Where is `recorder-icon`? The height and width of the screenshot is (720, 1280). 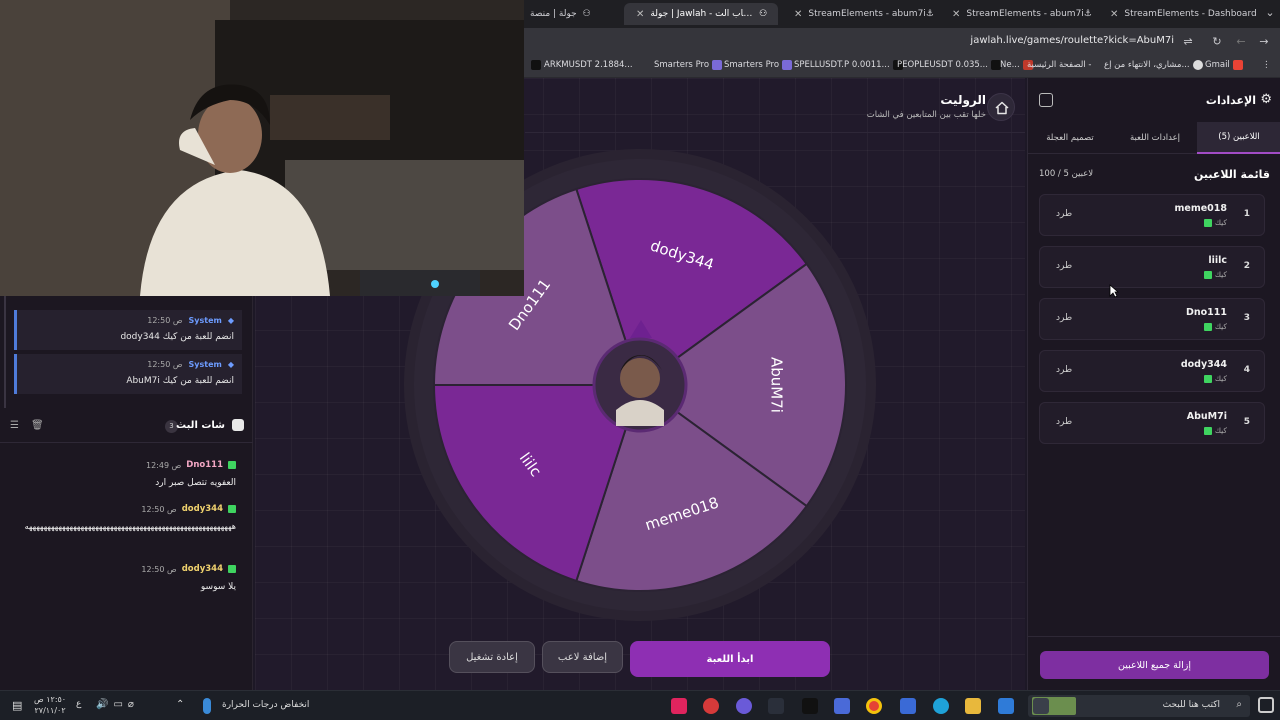 recorder-icon is located at coordinates (711, 706).